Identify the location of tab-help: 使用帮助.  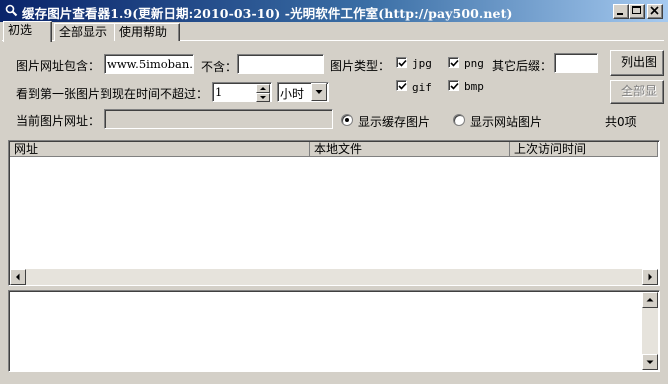
(147, 32).